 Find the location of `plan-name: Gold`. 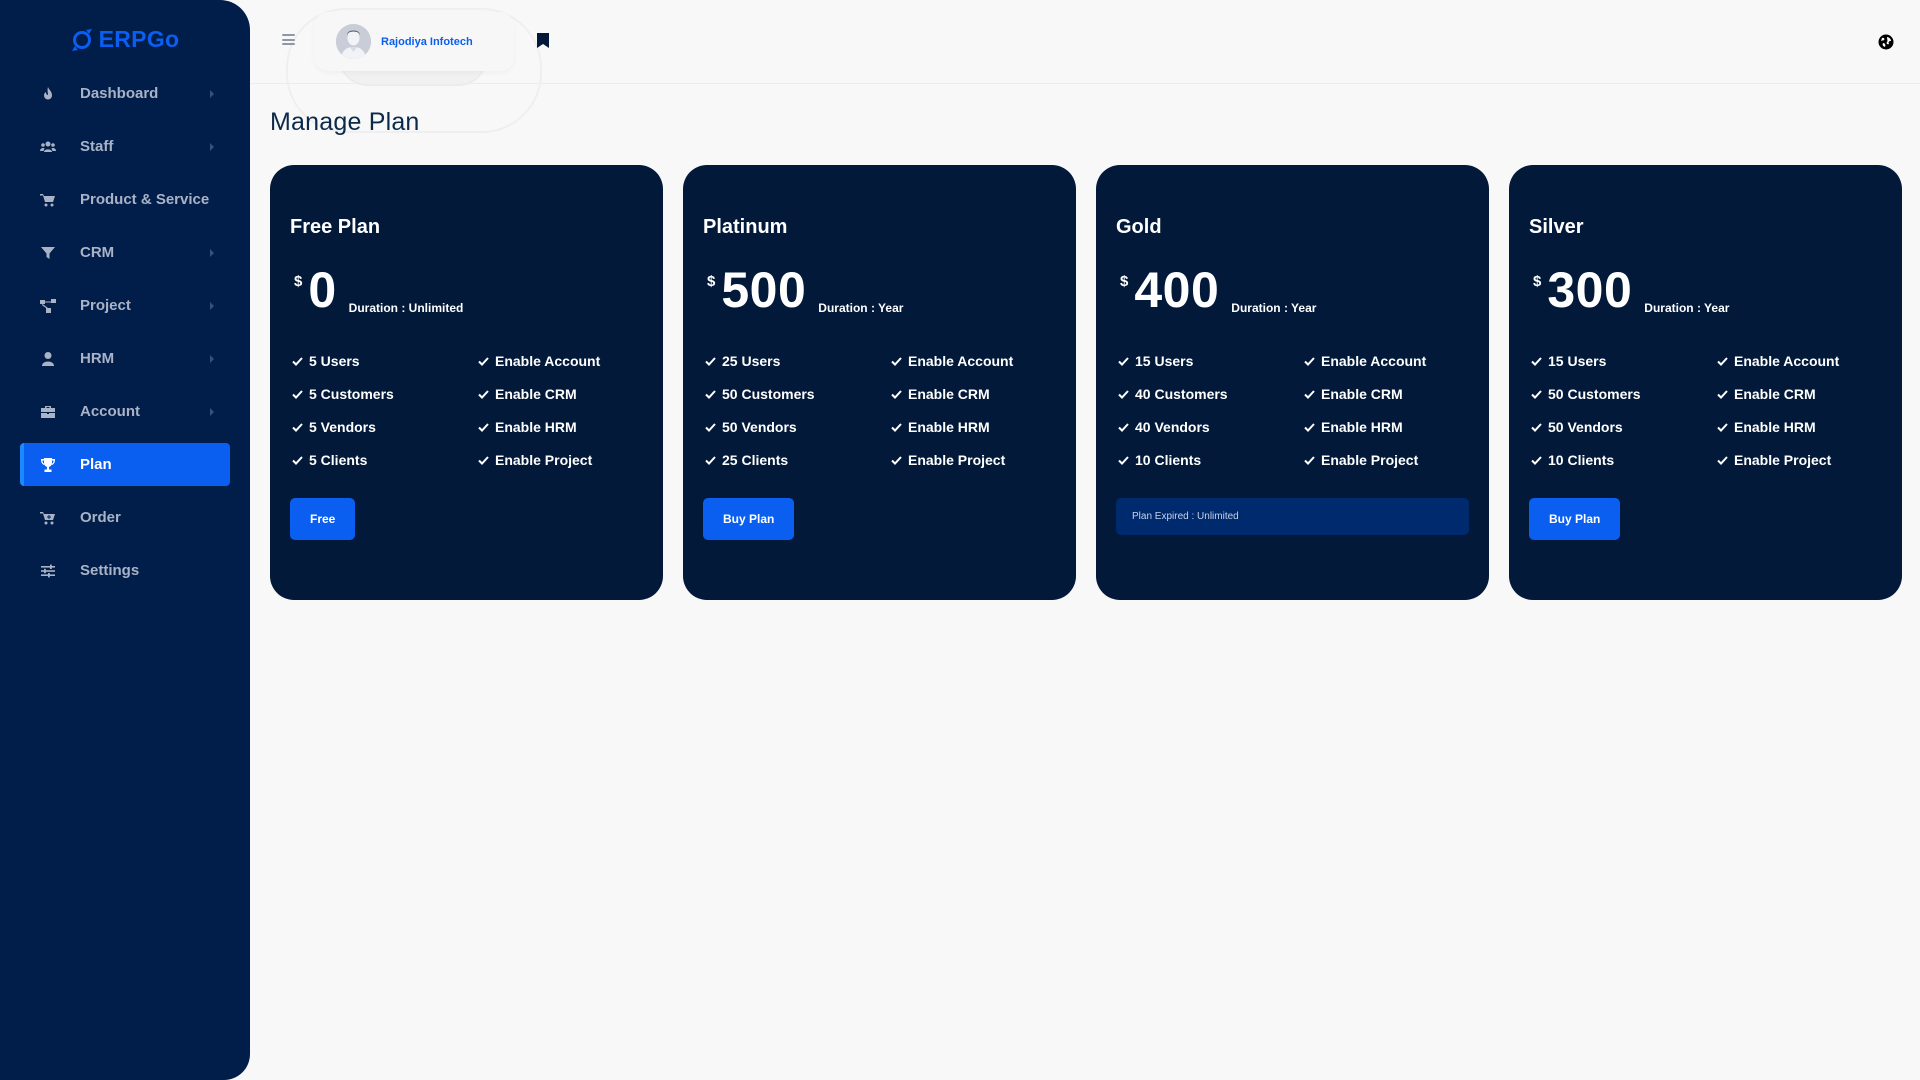

plan-name: Gold is located at coordinates (1139, 227).